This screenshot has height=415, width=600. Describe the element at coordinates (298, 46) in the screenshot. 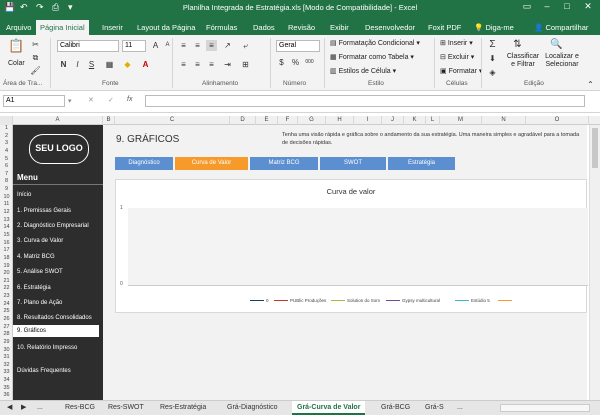

I see `number-format-select: Geral` at that location.